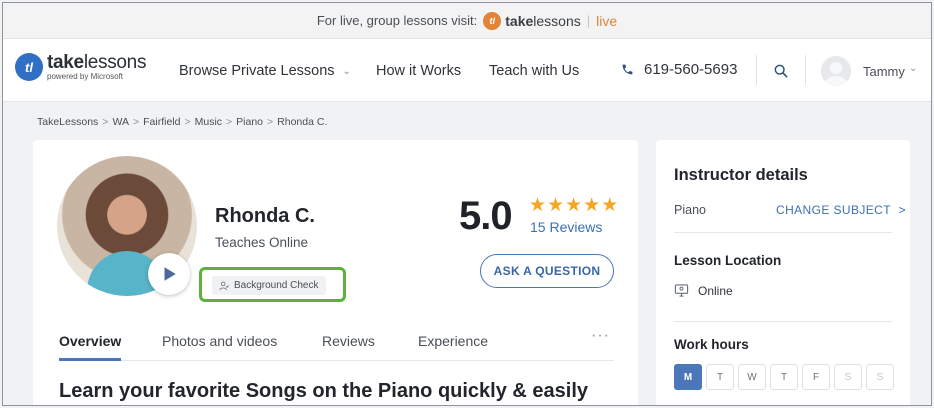  Describe the element at coordinates (781, 71) in the screenshot. I see `search-icon` at that location.